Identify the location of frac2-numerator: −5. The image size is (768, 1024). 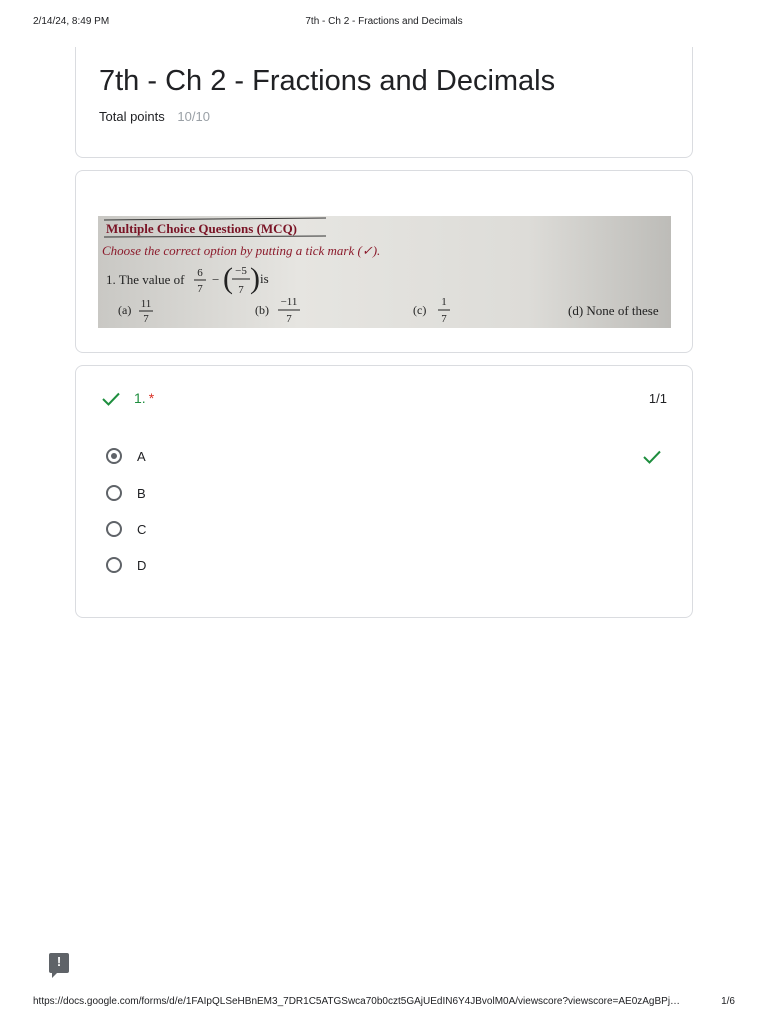
(241, 271).